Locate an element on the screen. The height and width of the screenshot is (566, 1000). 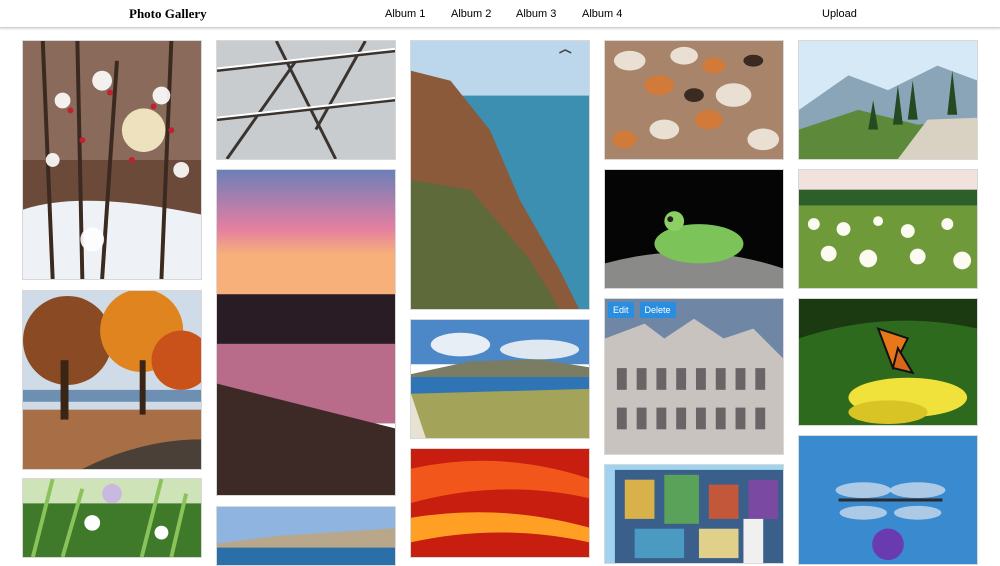
site-brand: Photo Gallery is located at coordinates (168, 14).